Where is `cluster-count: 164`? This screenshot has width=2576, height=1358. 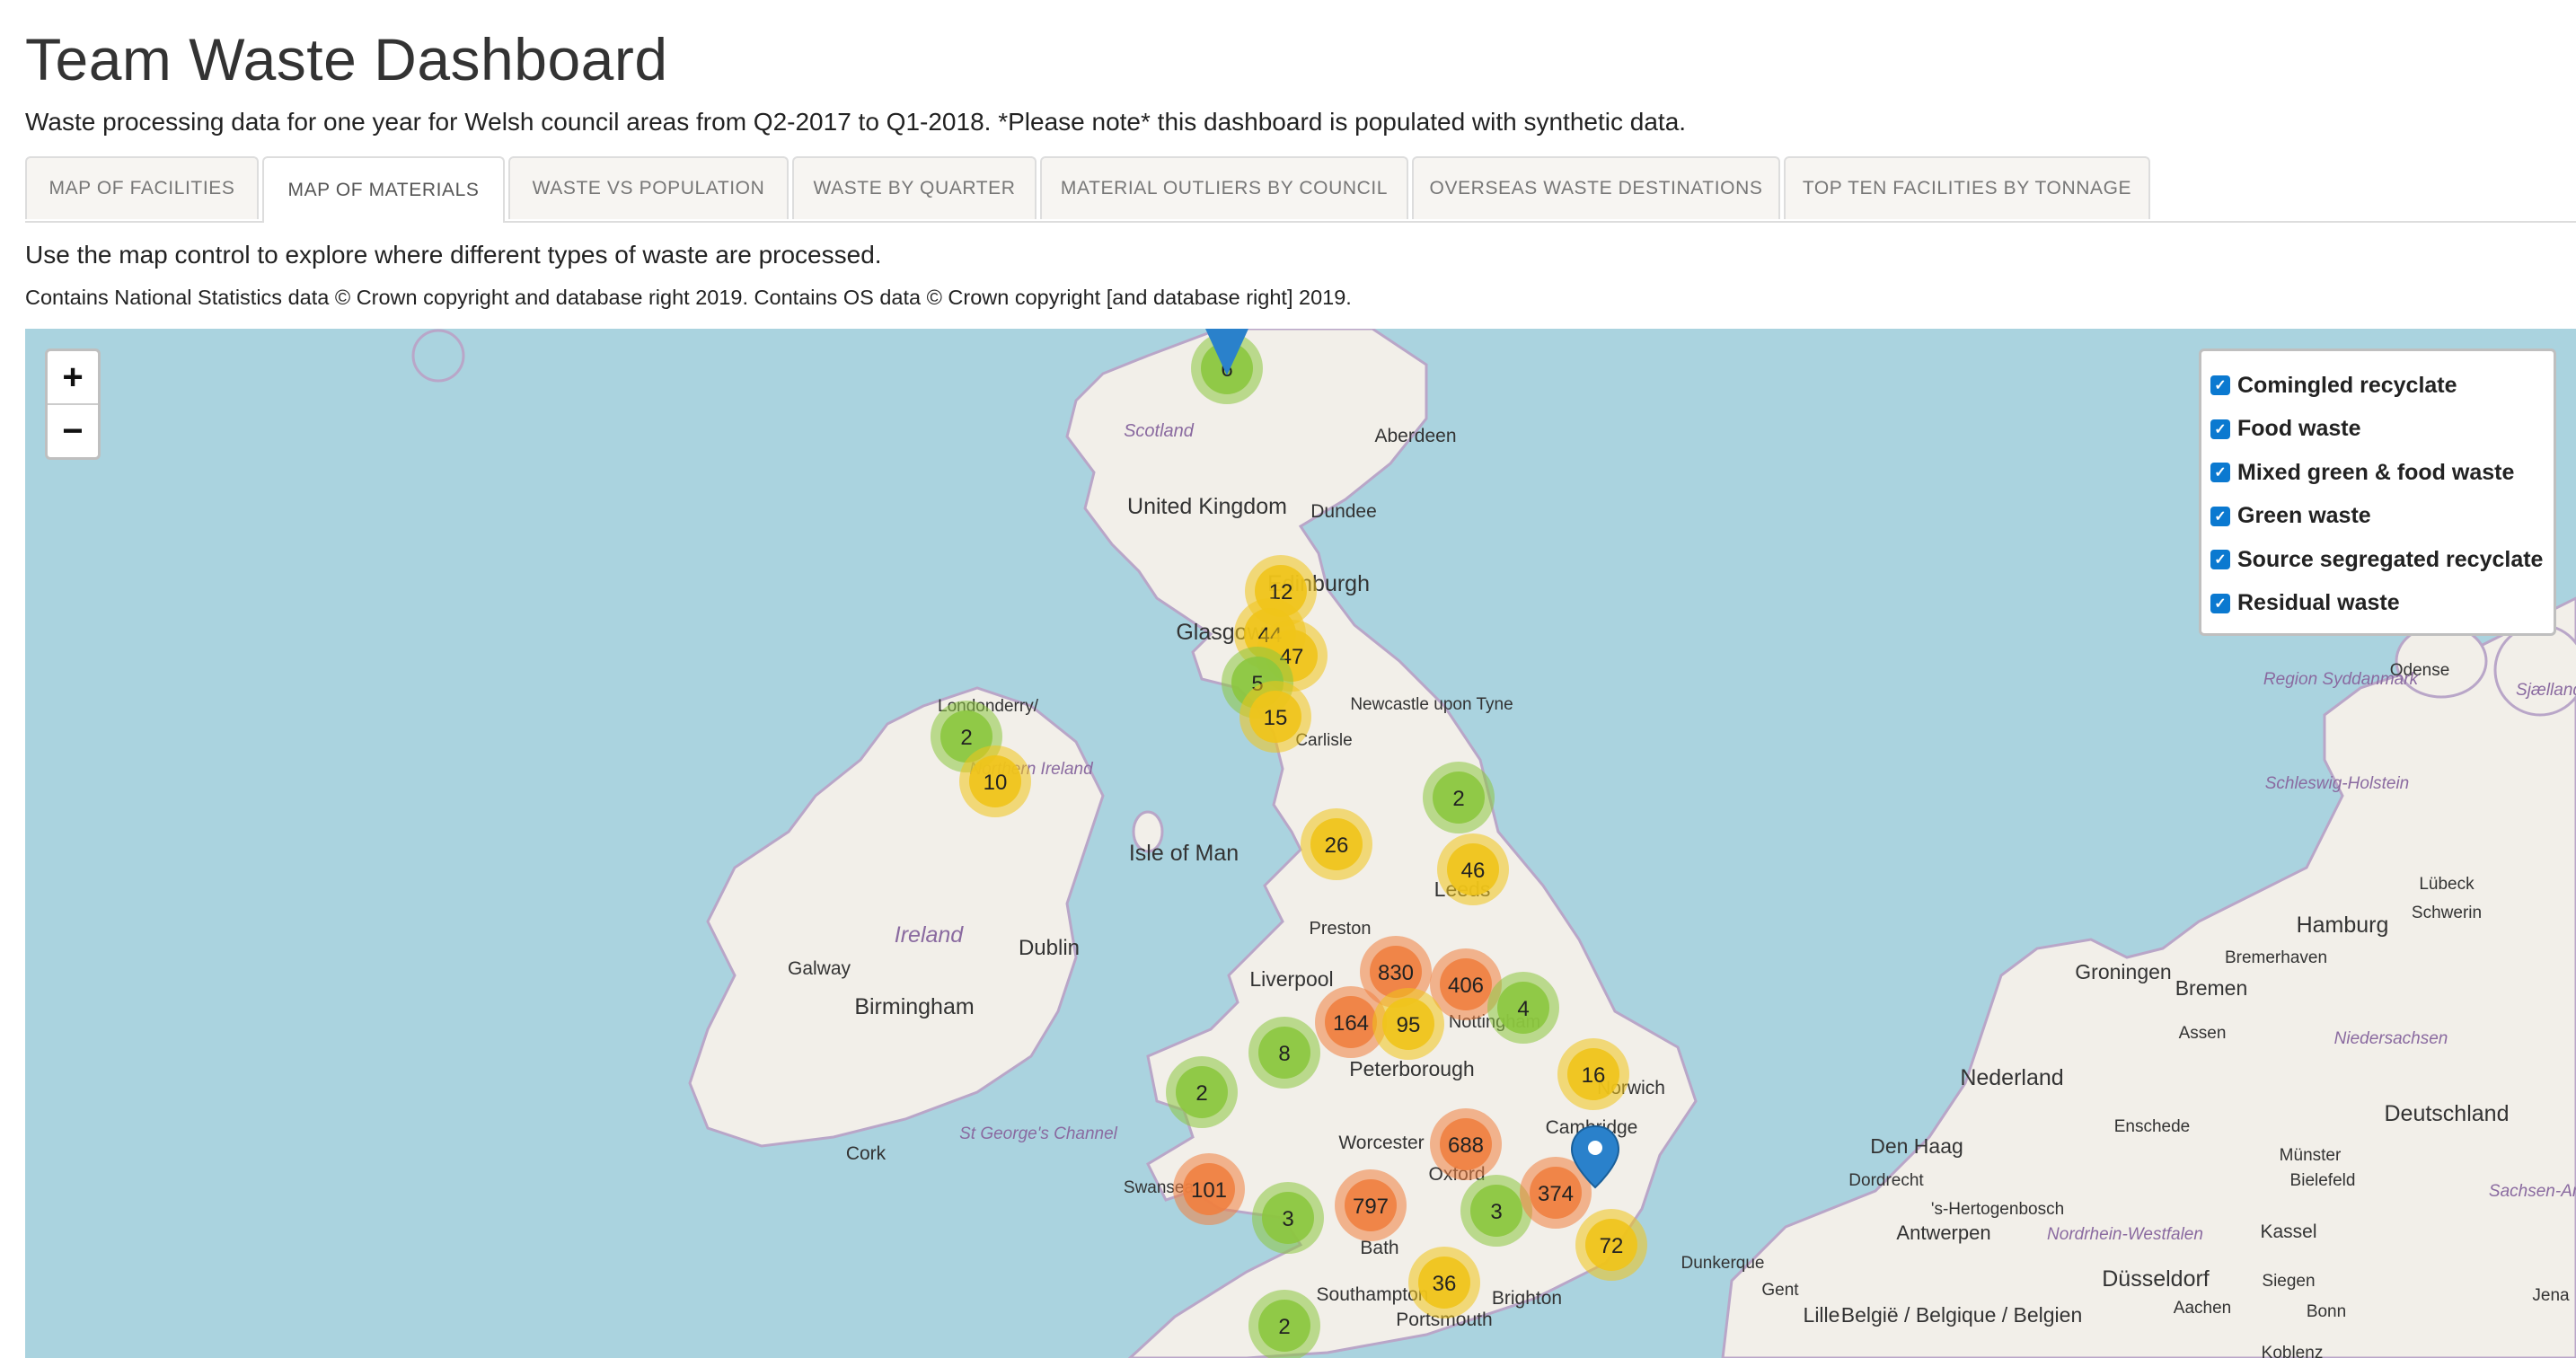 cluster-count: 164 is located at coordinates (1351, 1024).